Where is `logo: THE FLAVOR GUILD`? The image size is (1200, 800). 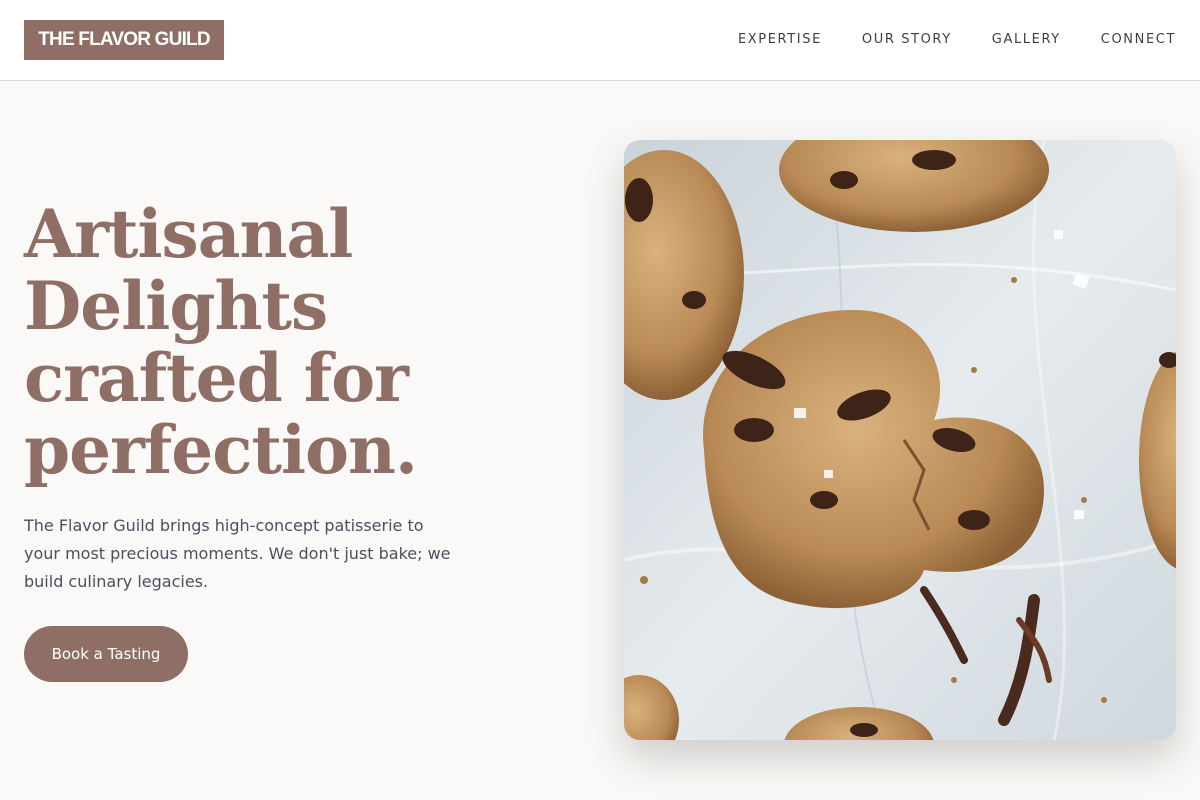
logo: THE FLAVOR GUILD is located at coordinates (124, 40).